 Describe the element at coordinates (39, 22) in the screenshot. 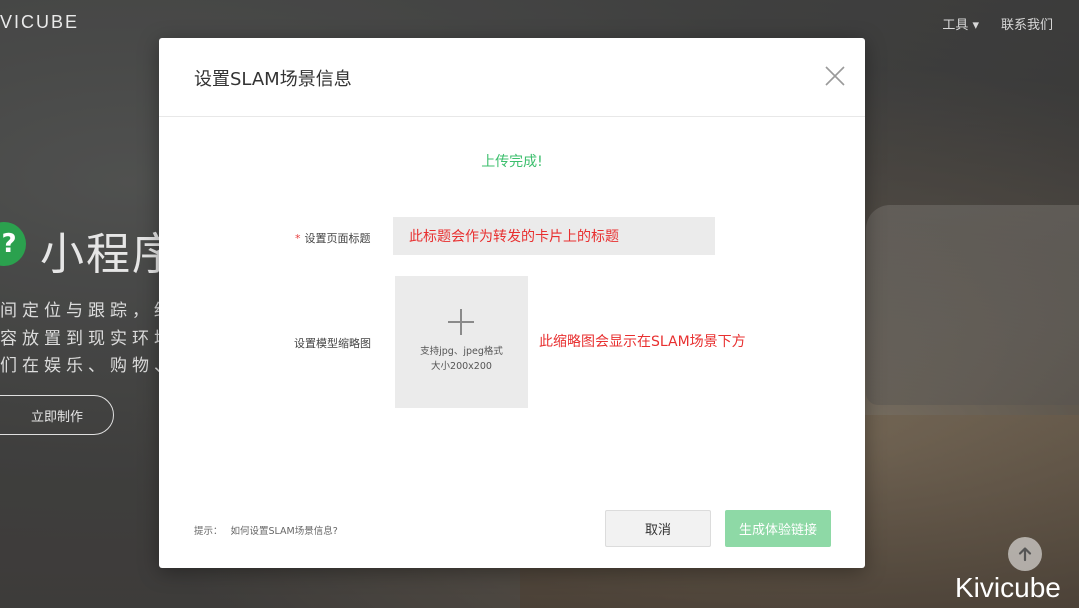

I see `brand-logo: VICUBE` at that location.